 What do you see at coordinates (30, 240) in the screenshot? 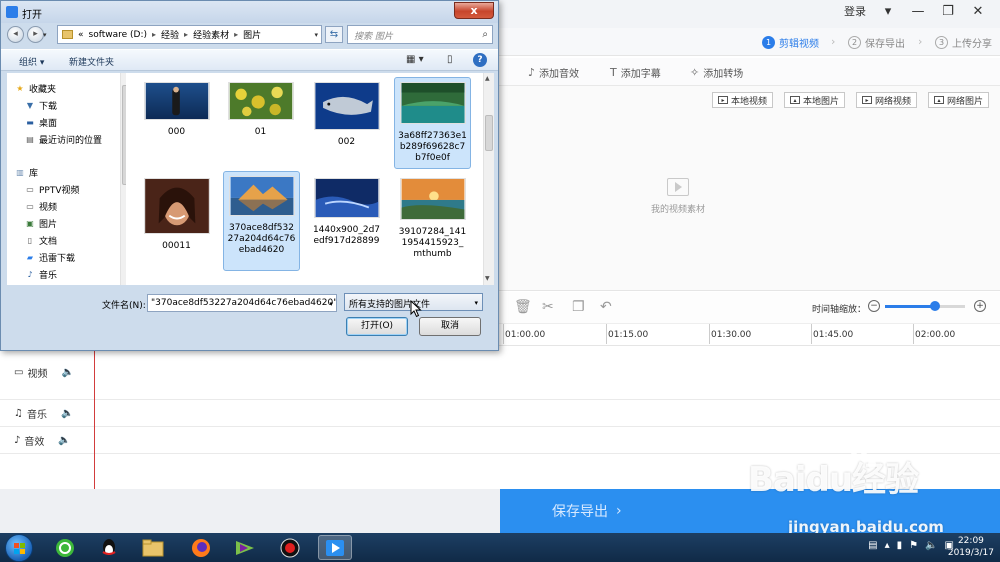
I see `document-icon: ▯` at bounding box center [30, 240].